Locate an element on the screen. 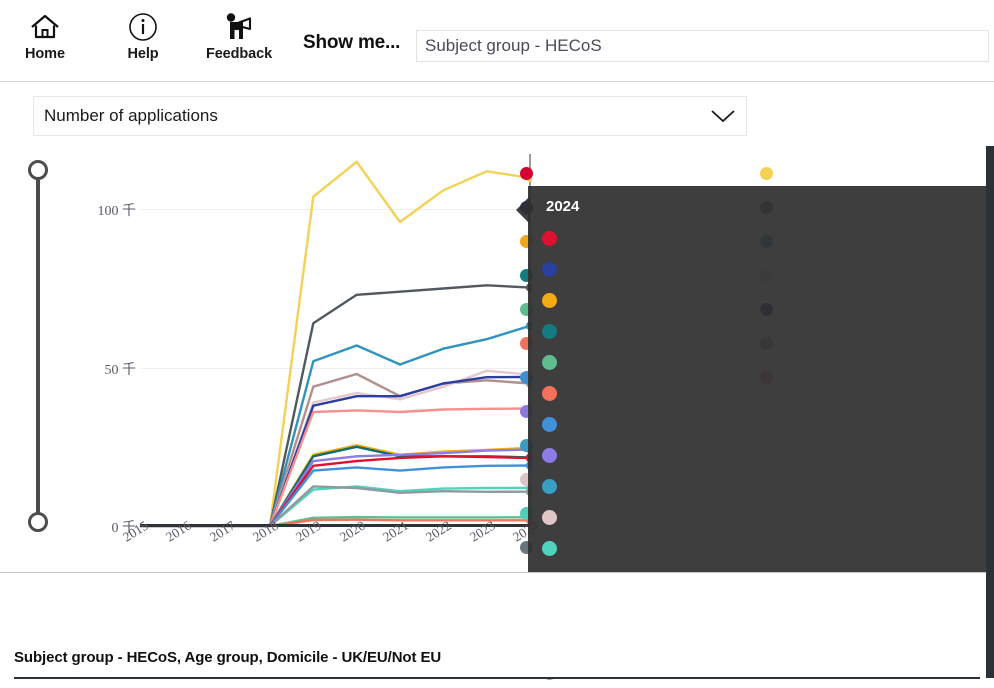 The image size is (994, 688). home-button: Home is located at coordinates (45, 40).